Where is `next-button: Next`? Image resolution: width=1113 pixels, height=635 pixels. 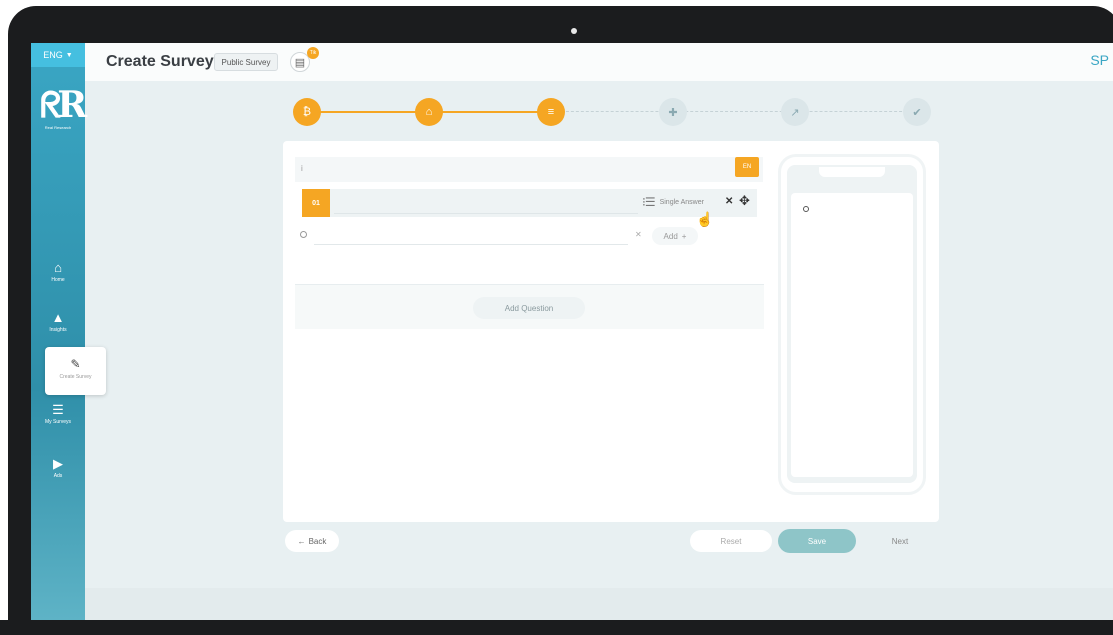 next-button: Next is located at coordinates (900, 541).